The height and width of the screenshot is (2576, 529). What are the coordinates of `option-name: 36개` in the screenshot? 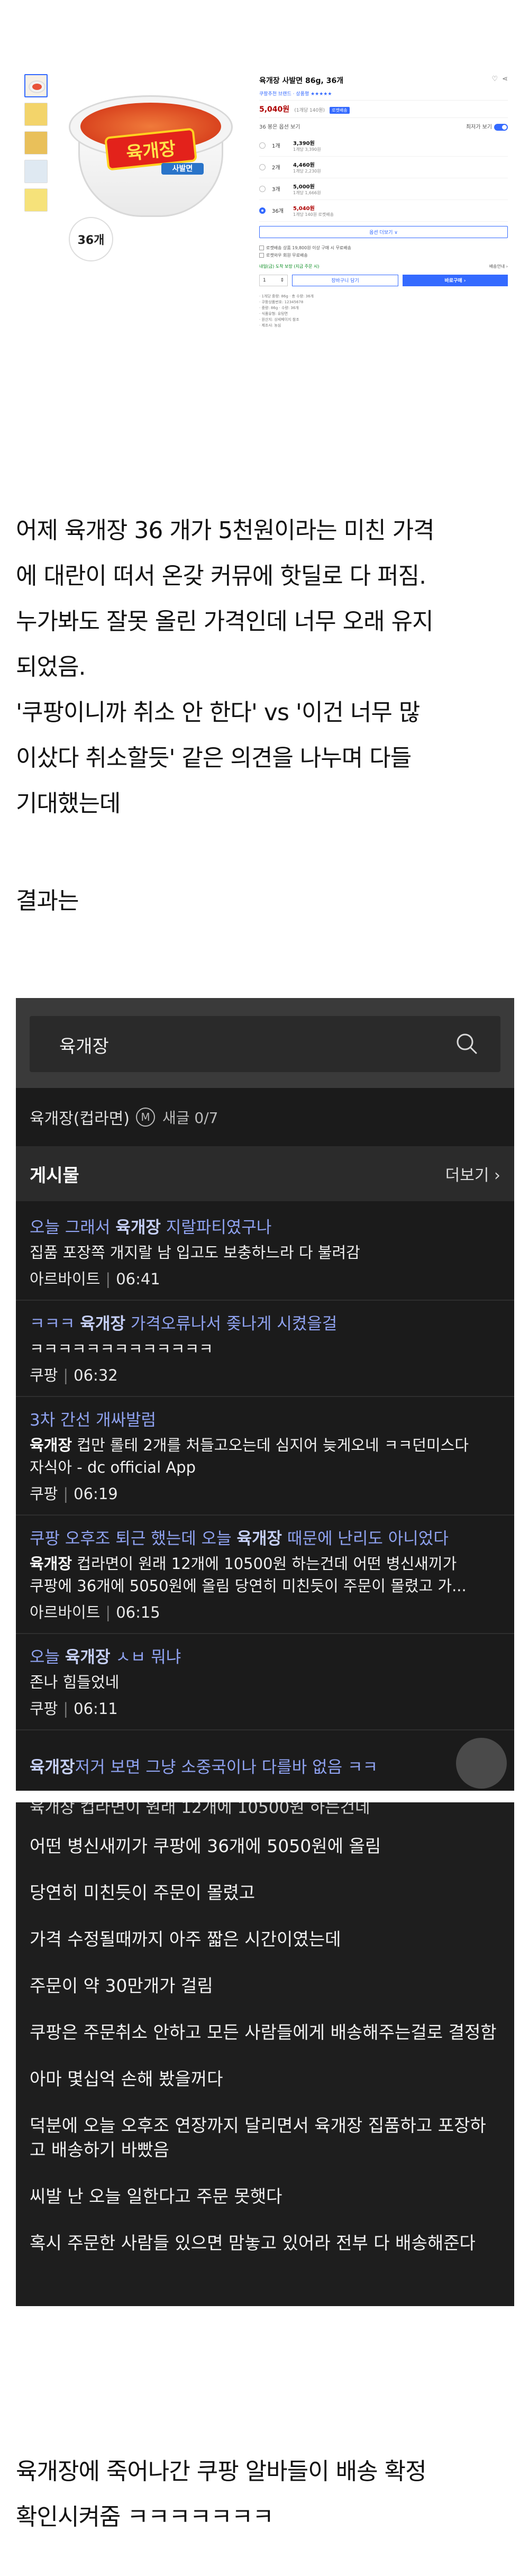 It's located at (278, 211).